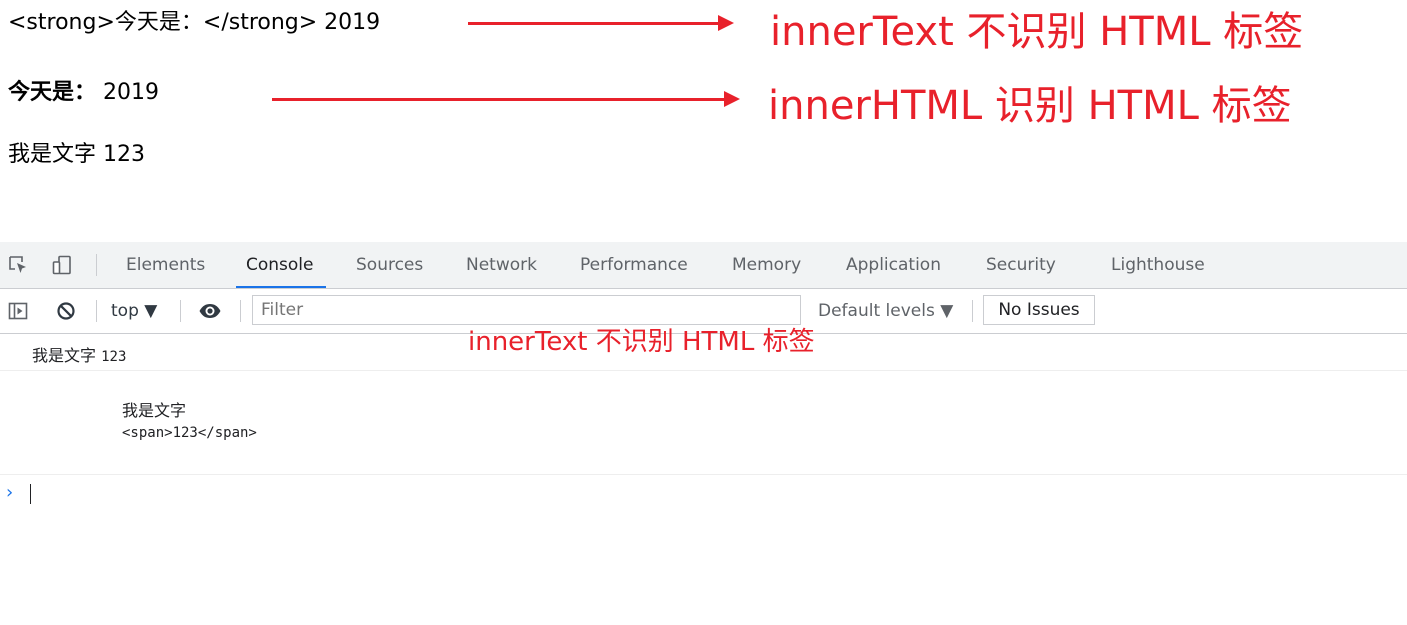 The image size is (1407, 625). I want to click on tab-memory: Memory, so click(766, 265).